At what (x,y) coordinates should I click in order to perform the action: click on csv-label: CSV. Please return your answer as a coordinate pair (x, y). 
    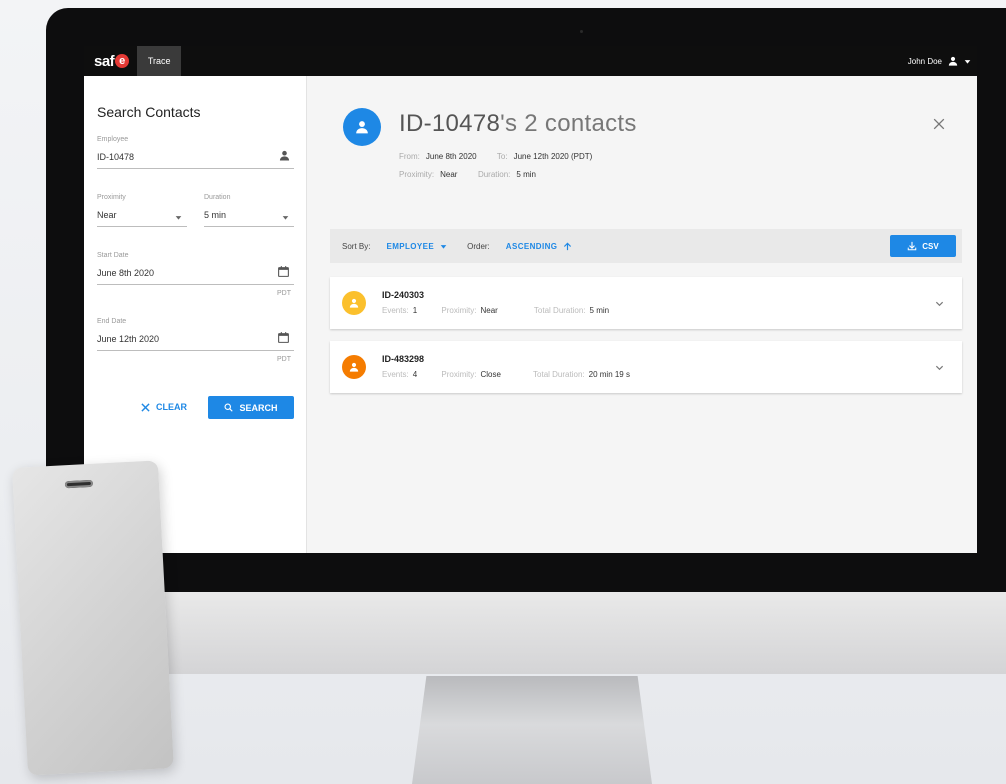
    Looking at the image, I should click on (930, 246).